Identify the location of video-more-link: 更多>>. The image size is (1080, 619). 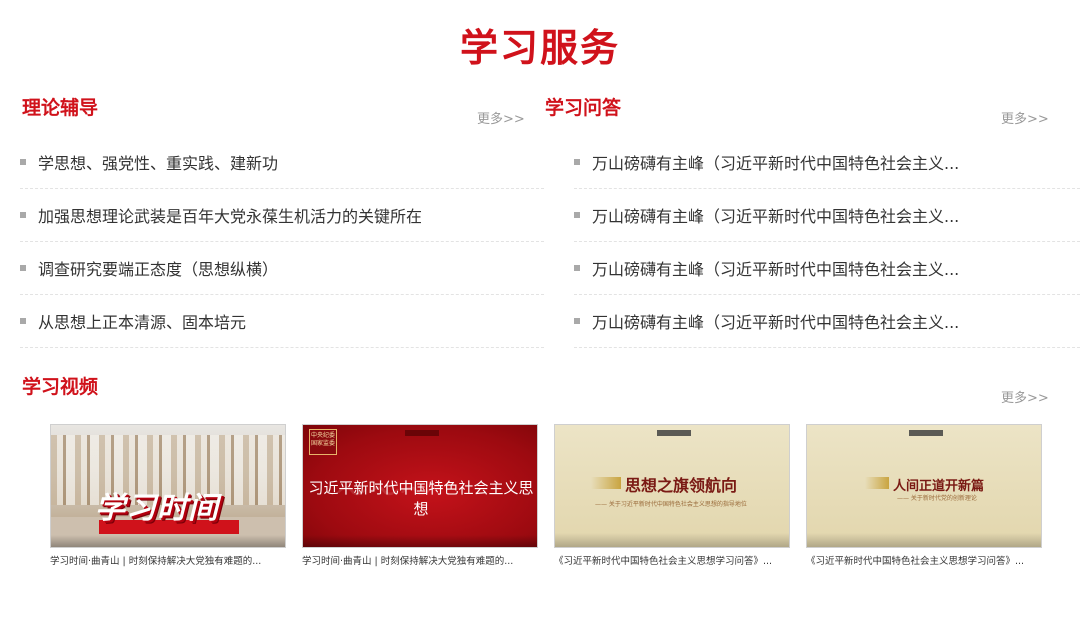
(1025, 399).